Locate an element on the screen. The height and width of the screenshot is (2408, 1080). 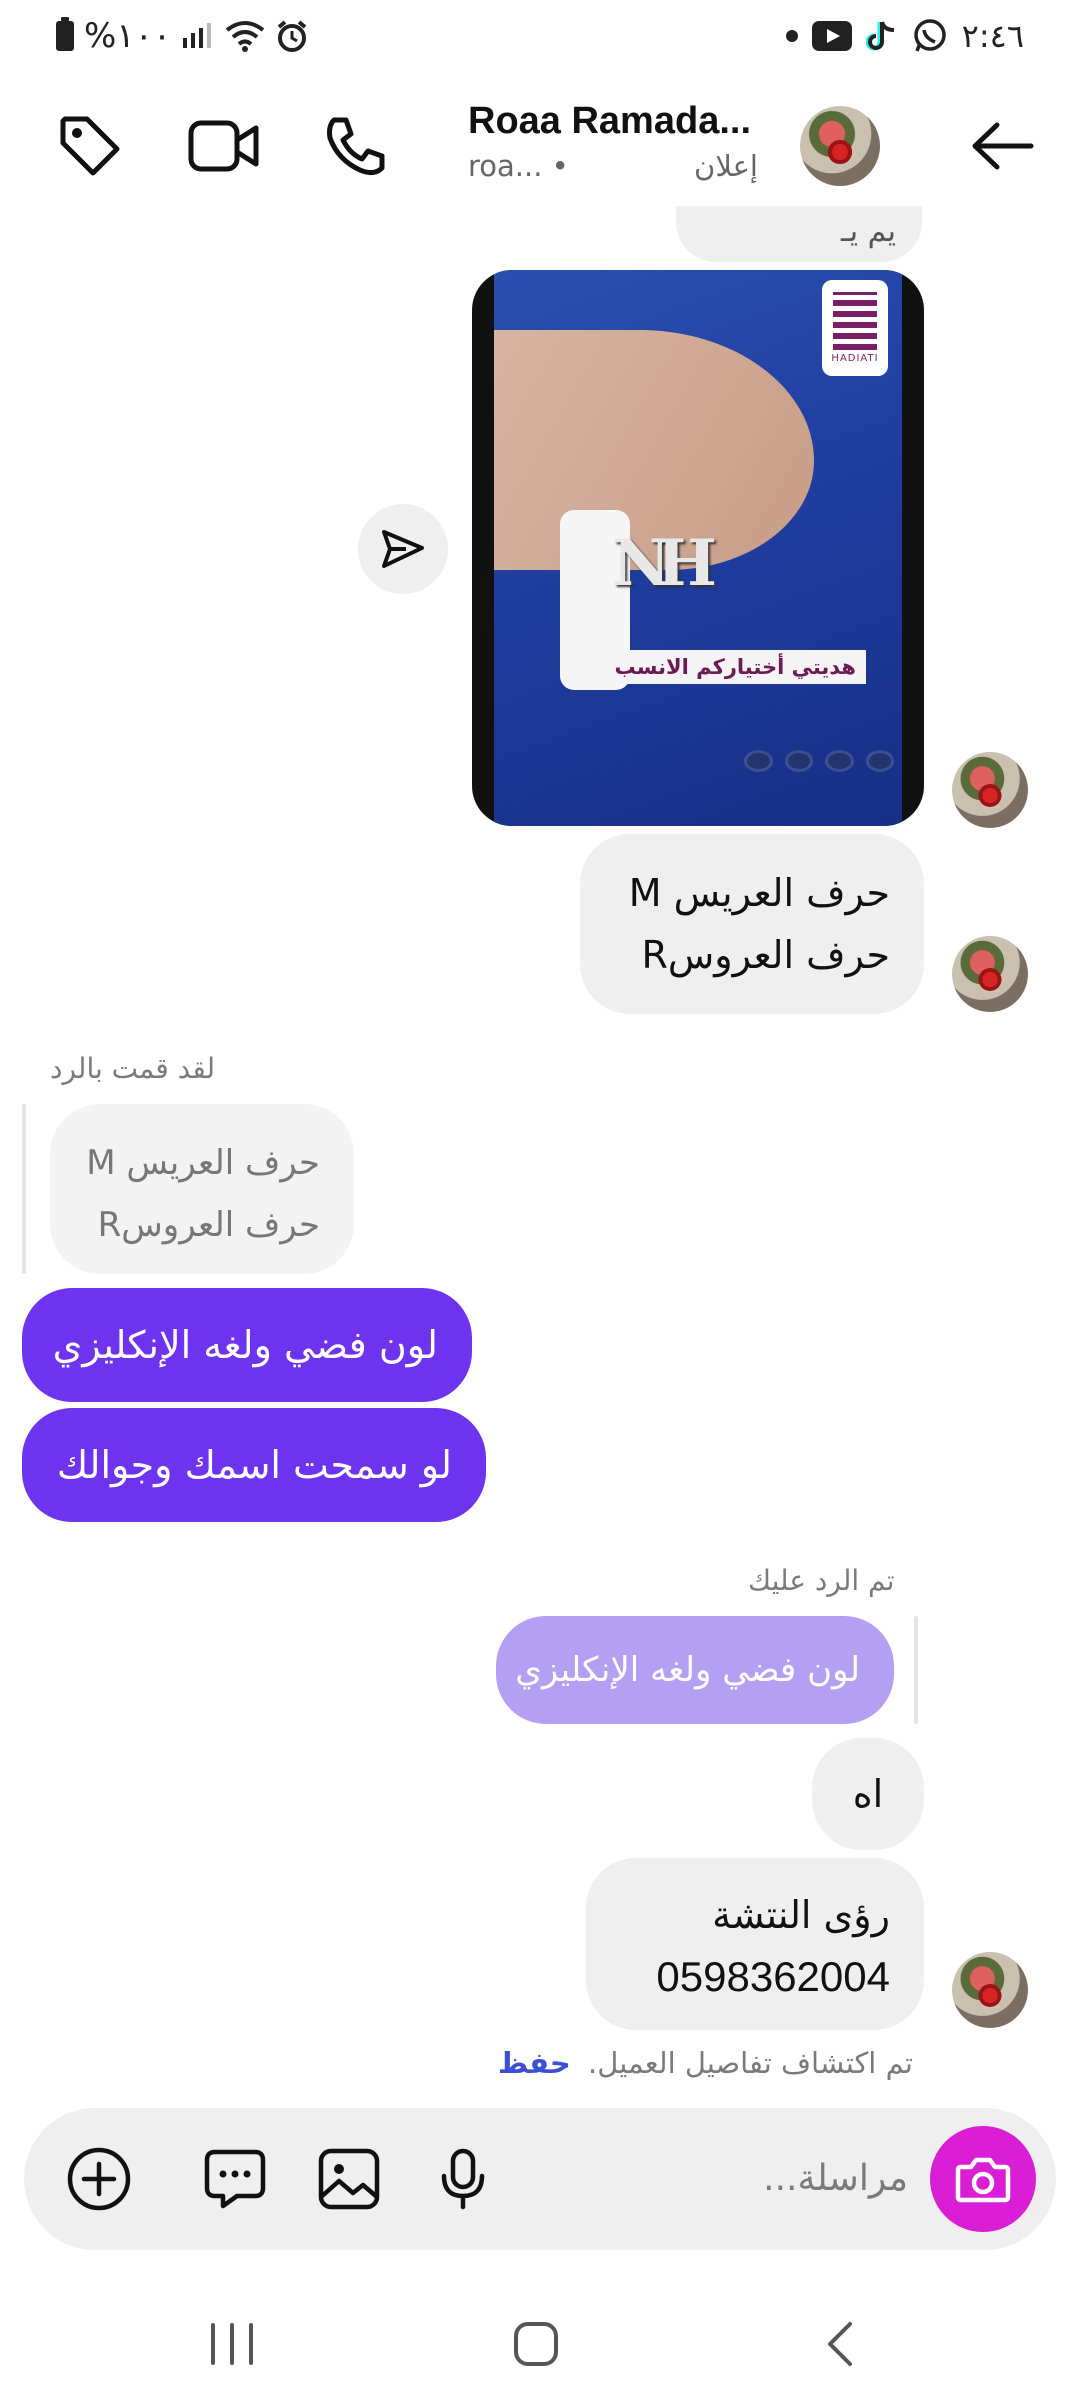
battery-icon is located at coordinates (65, 34).